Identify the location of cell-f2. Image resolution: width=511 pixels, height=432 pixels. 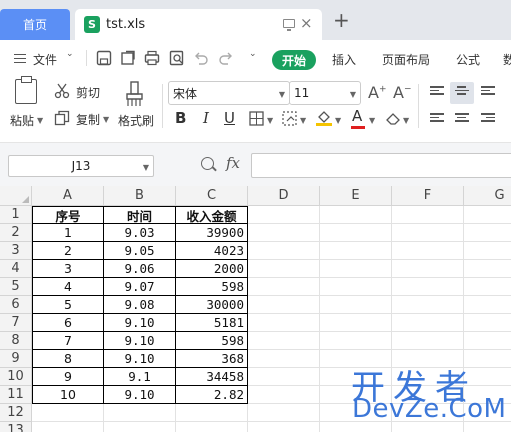
(428, 233).